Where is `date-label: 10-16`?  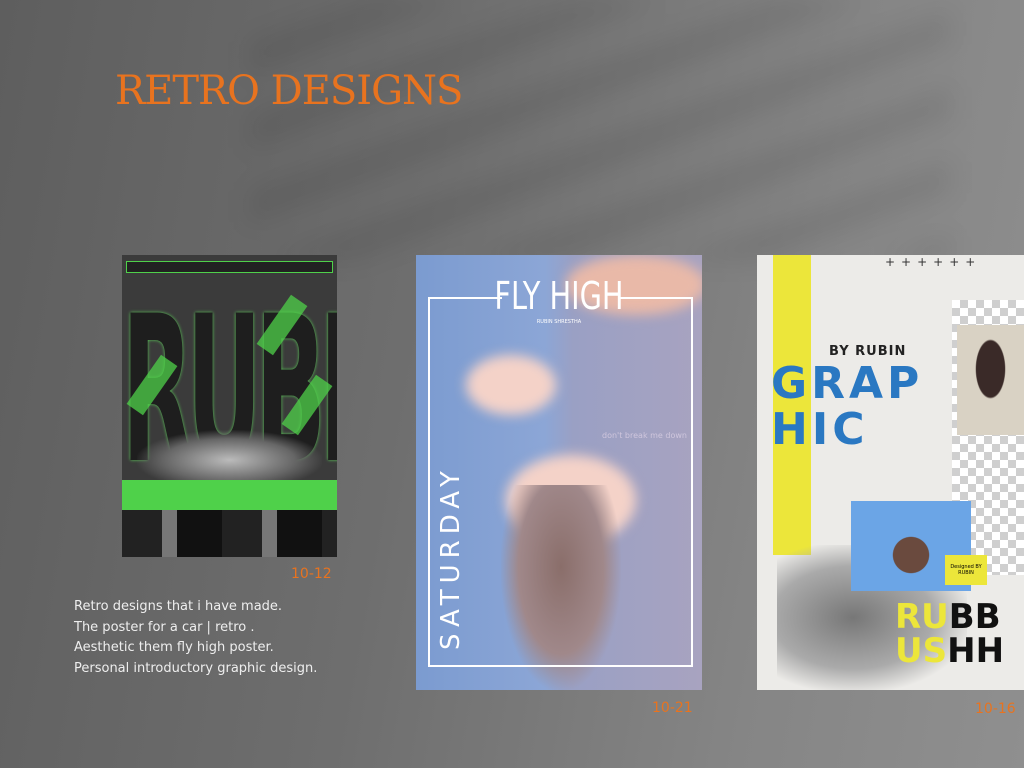 date-label: 10-16 is located at coordinates (995, 709).